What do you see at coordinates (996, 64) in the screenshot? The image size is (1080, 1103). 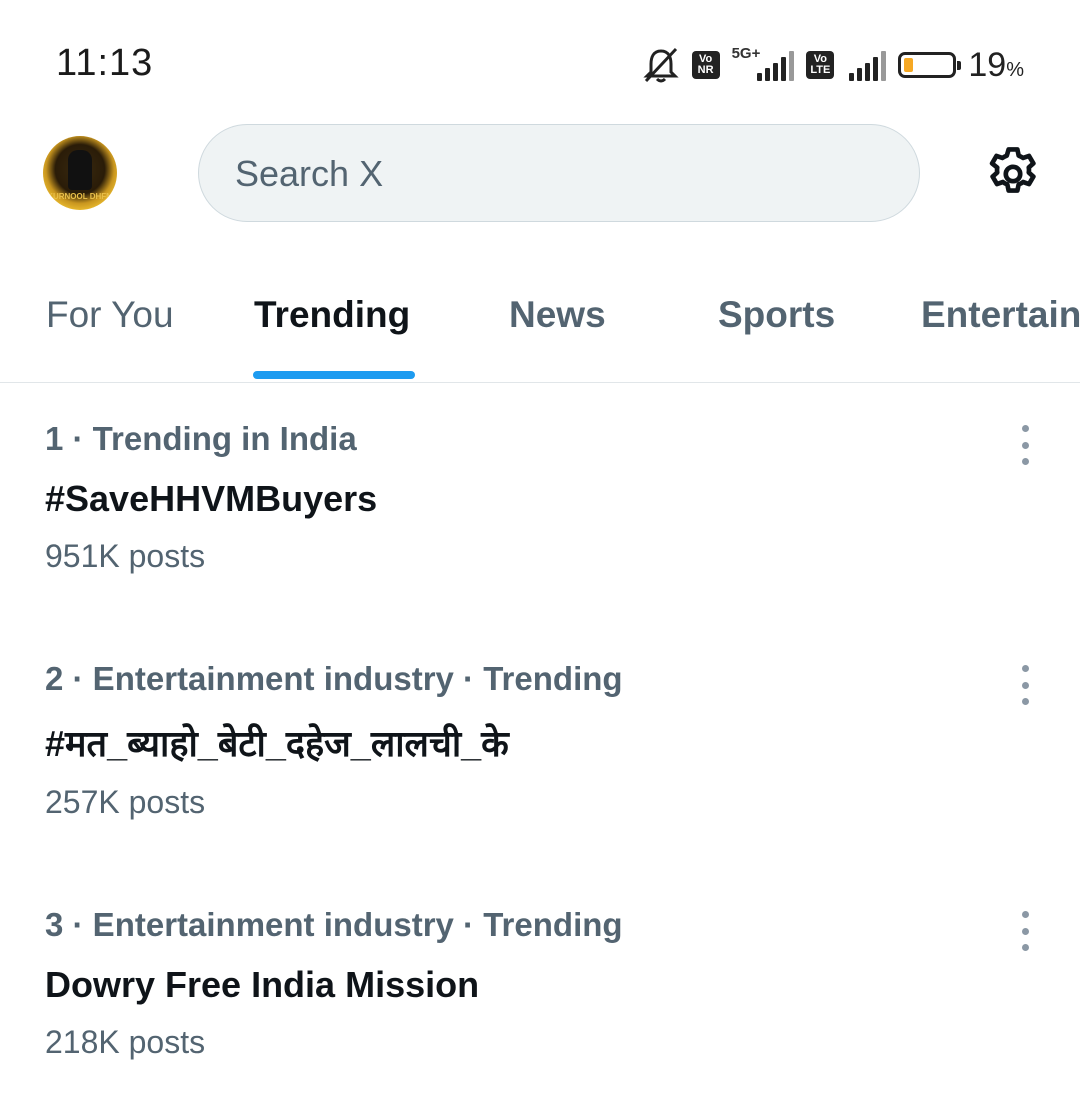 I see `battery-percentage: 19%` at bounding box center [996, 64].